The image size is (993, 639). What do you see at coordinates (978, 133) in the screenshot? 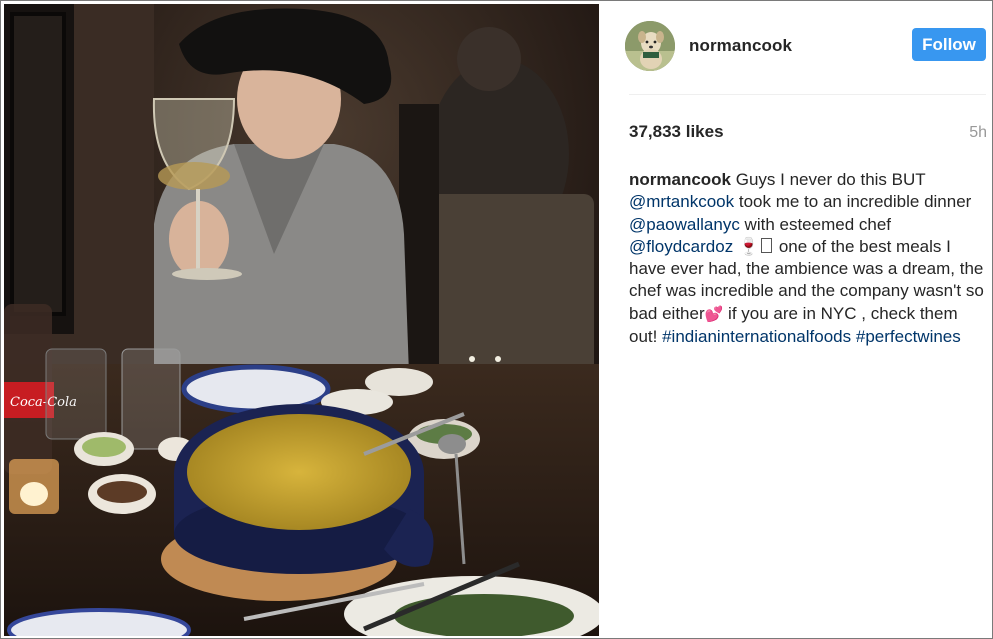
I see `post-timestamp: 5h` at bounding box center [978, 133].